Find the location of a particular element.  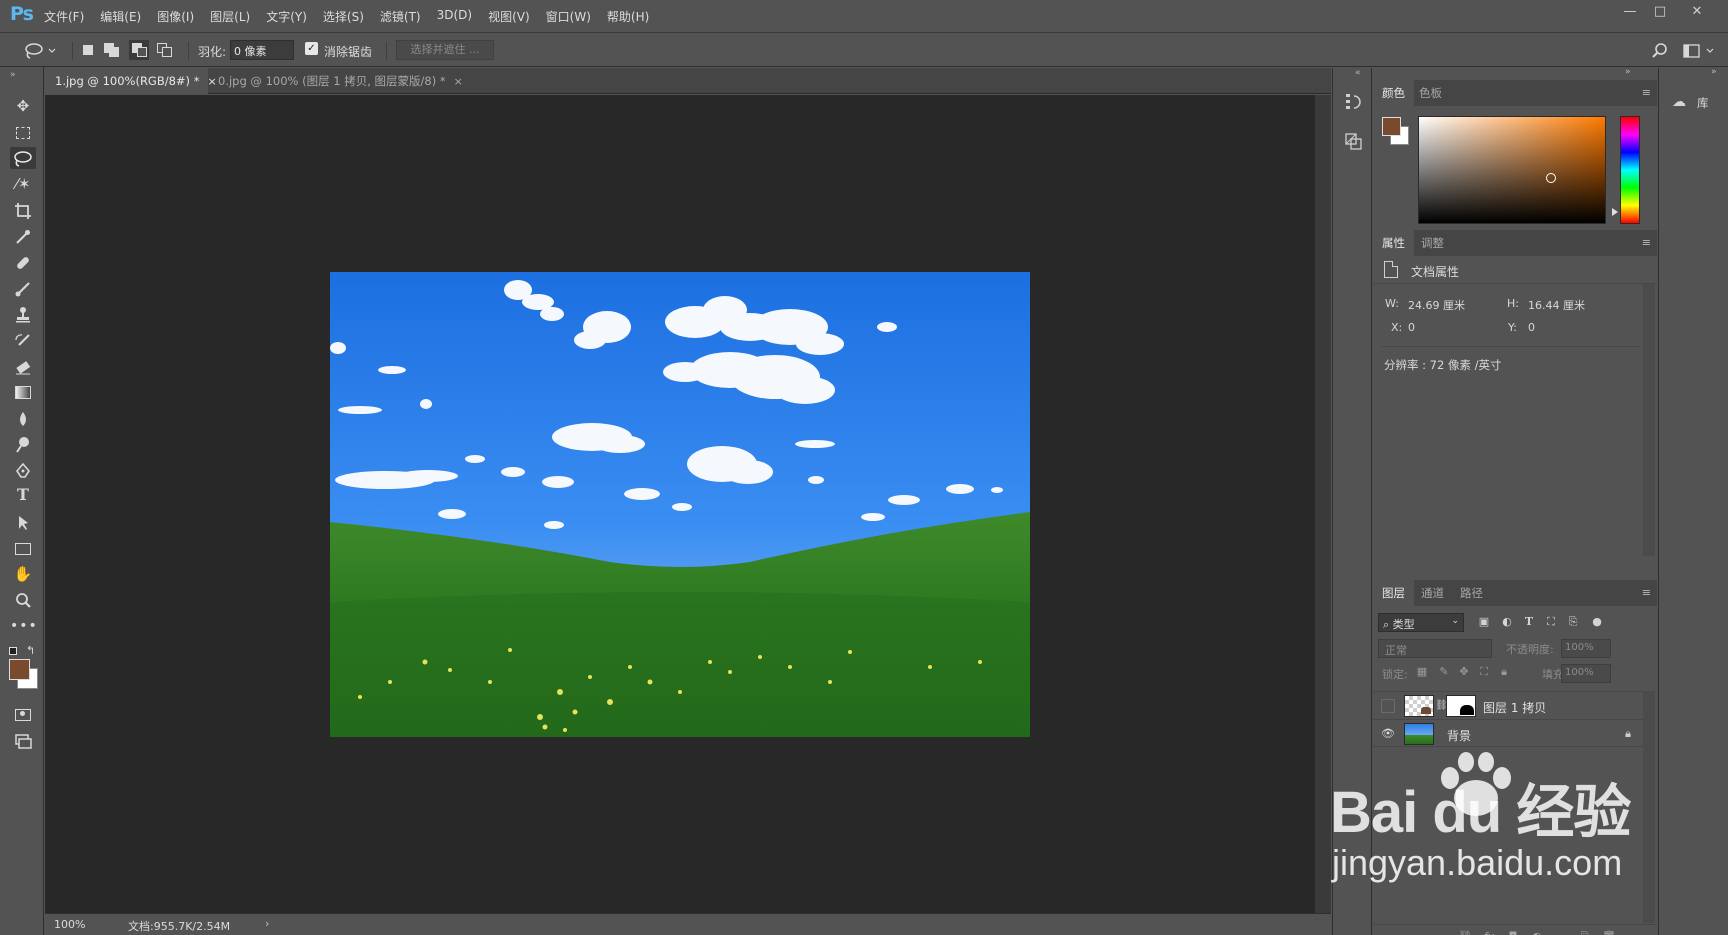

filter-adjustment-icon: ◐ is located at coordinates (1507, 622).